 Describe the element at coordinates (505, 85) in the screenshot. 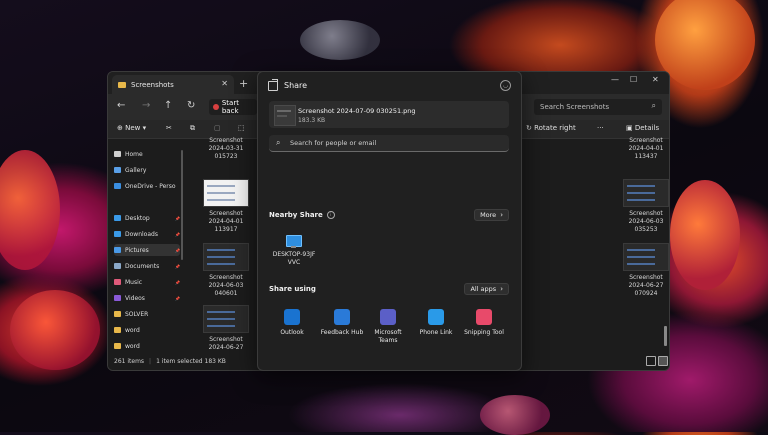

I see `account-icon: ◡` at that location.